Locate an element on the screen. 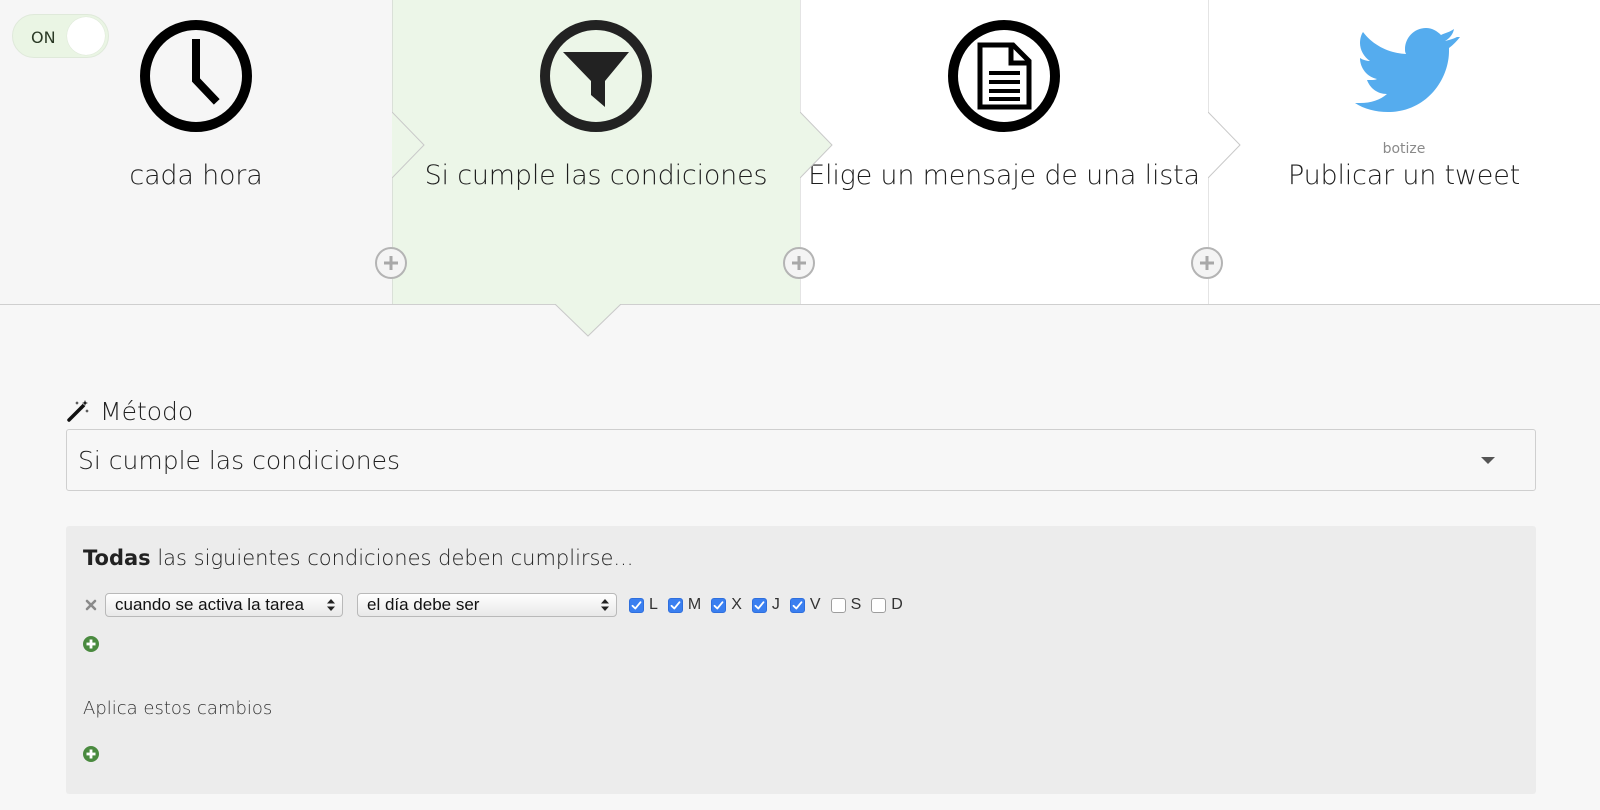  magic-wand-icon is located at coordinates (78, 411).